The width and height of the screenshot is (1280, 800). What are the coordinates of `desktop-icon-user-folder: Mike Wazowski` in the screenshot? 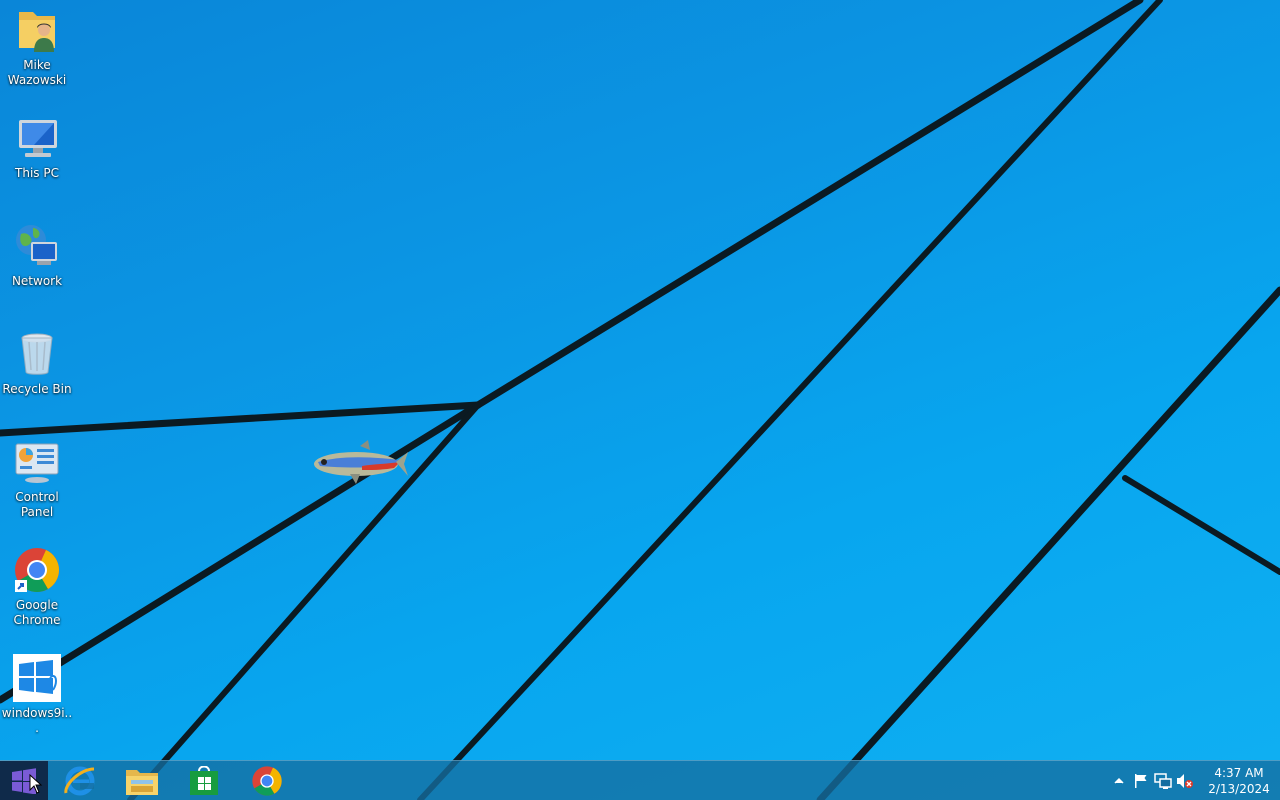 It's located at (37, 47).